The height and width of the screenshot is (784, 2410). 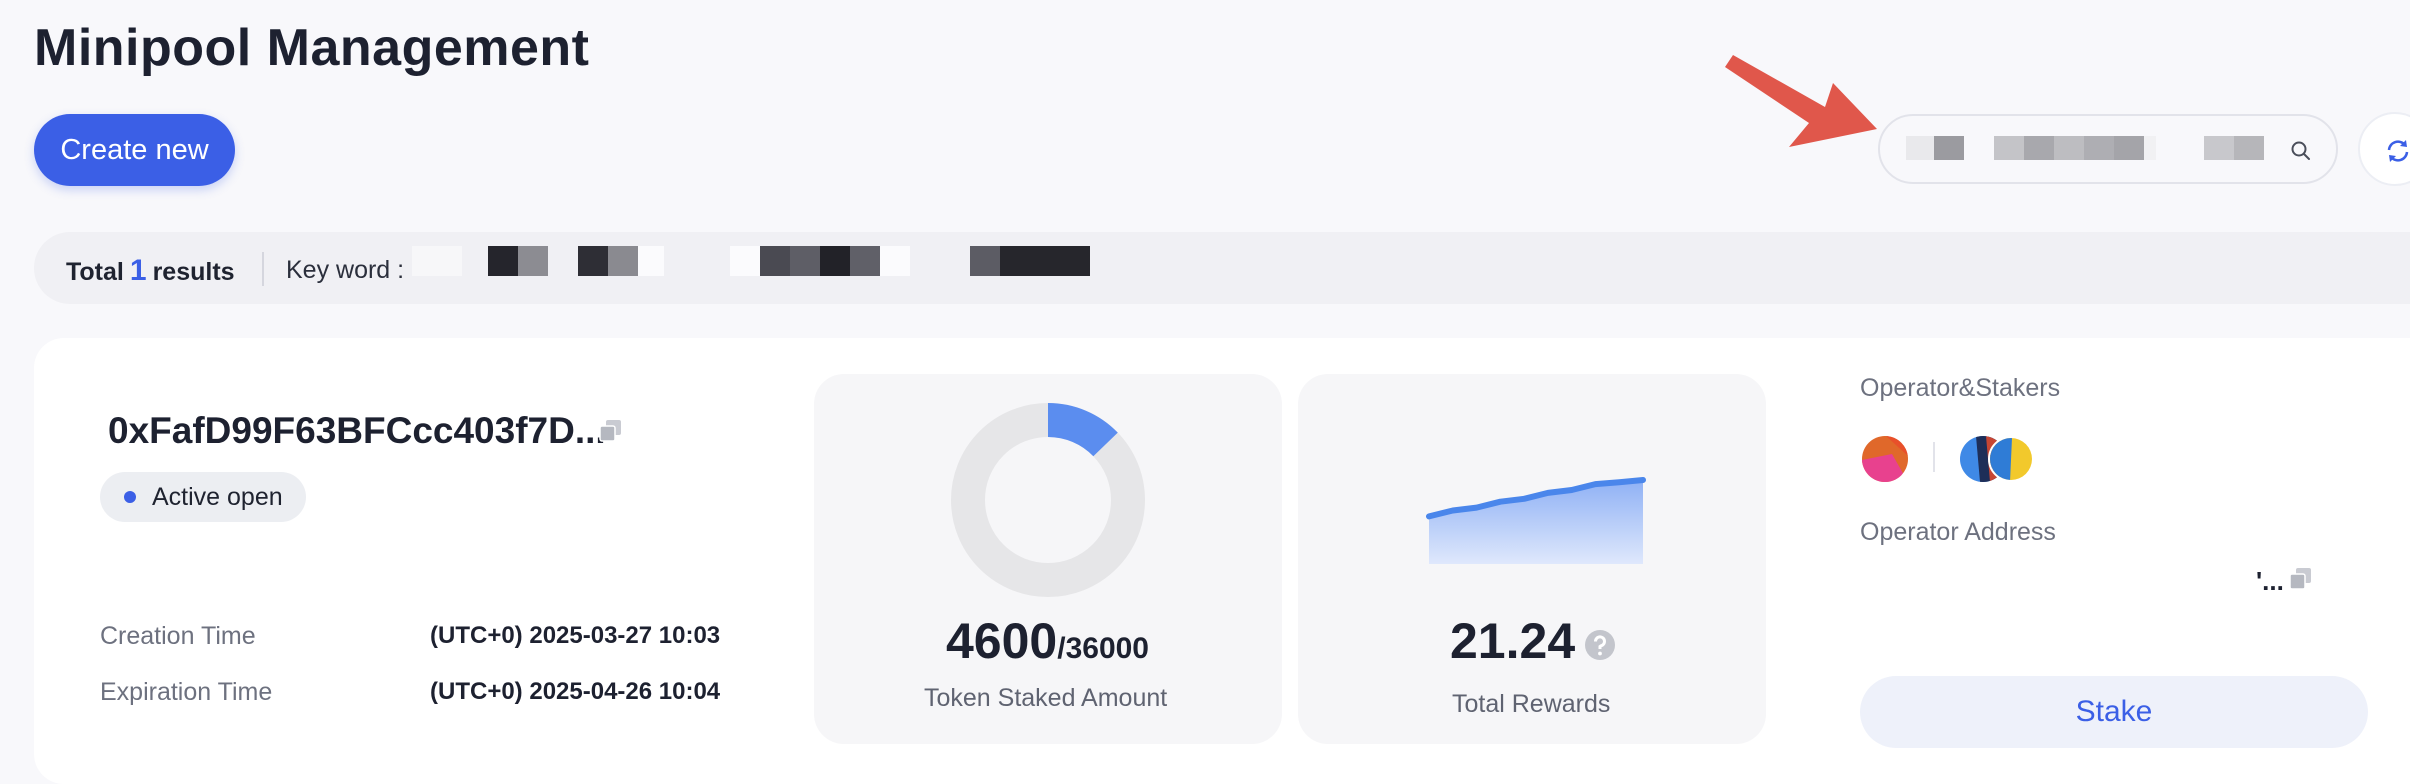 I want to click on rewards-amount: 21.24, so click(x=1513, y=641).